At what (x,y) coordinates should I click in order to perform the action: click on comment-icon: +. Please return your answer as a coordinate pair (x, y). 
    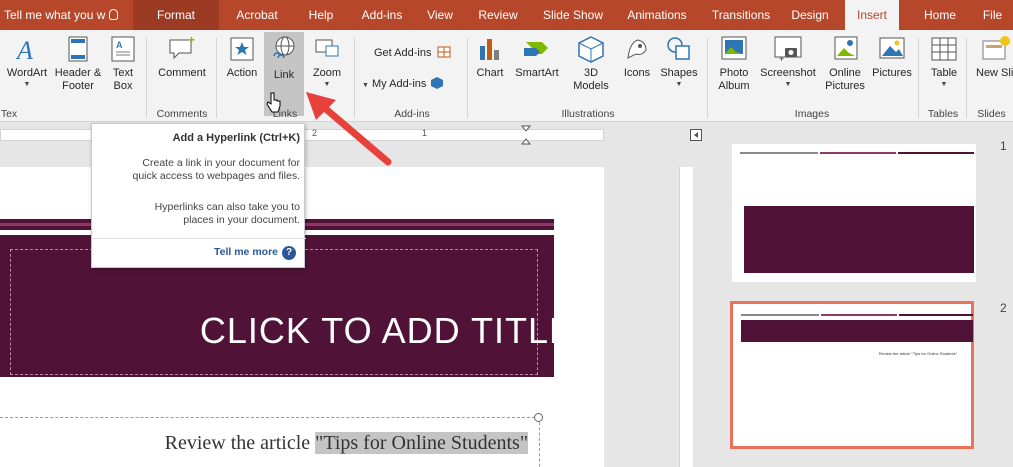
    Looking at the image, I should click on (182, 47).